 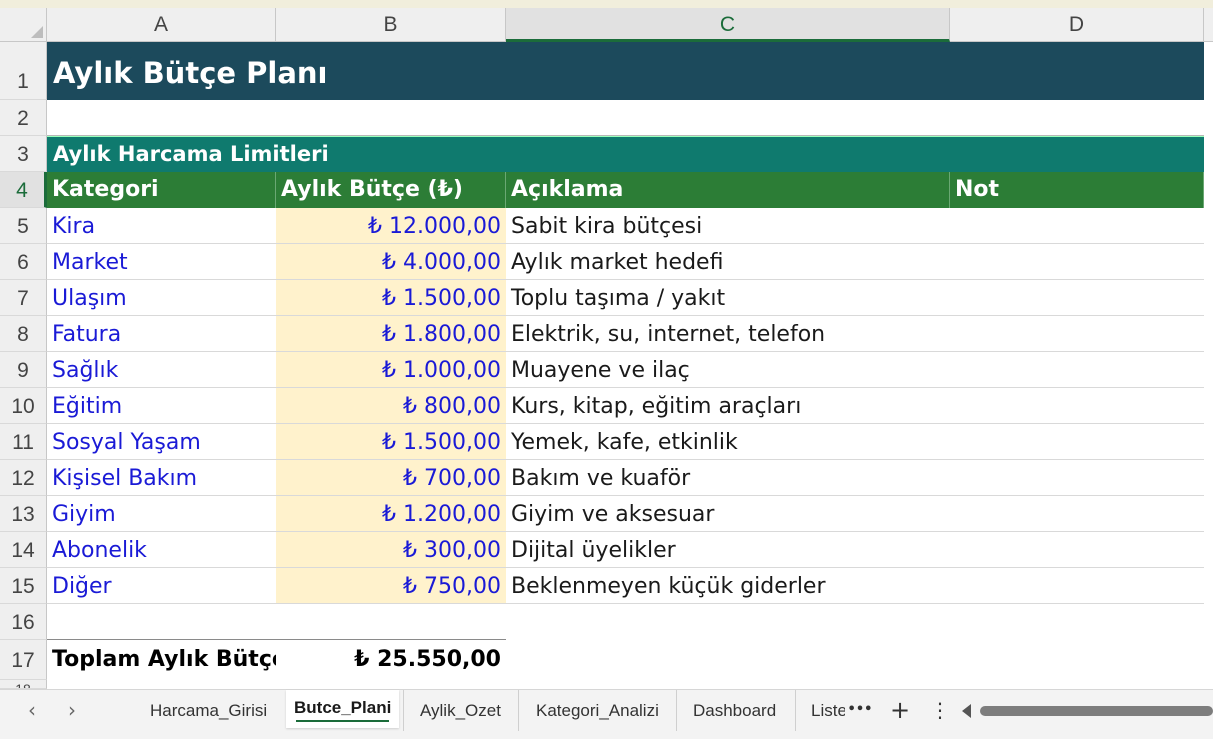 What do you see at coordinates (23, 550) in the screenshot?
I see `row-header-14: 14` at bounding box center [23, 550].